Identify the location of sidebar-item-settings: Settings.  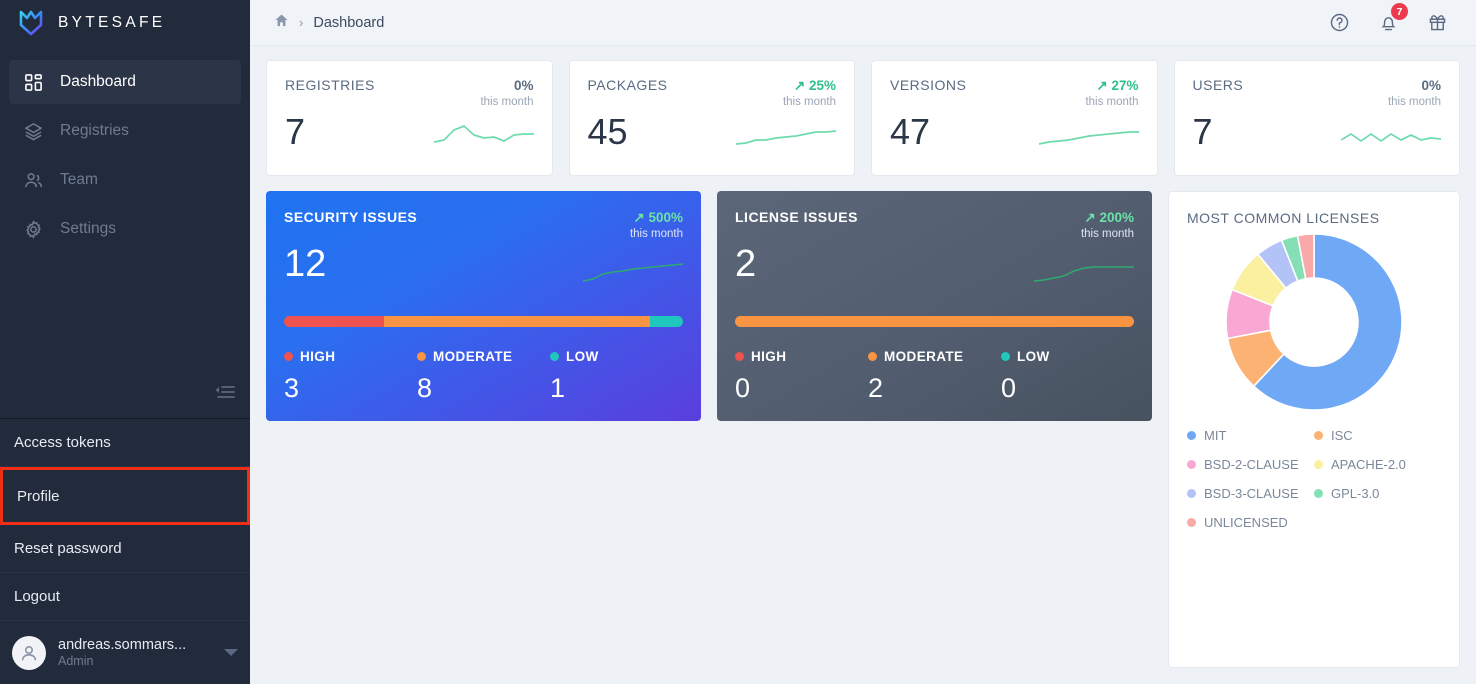
(125, 229).